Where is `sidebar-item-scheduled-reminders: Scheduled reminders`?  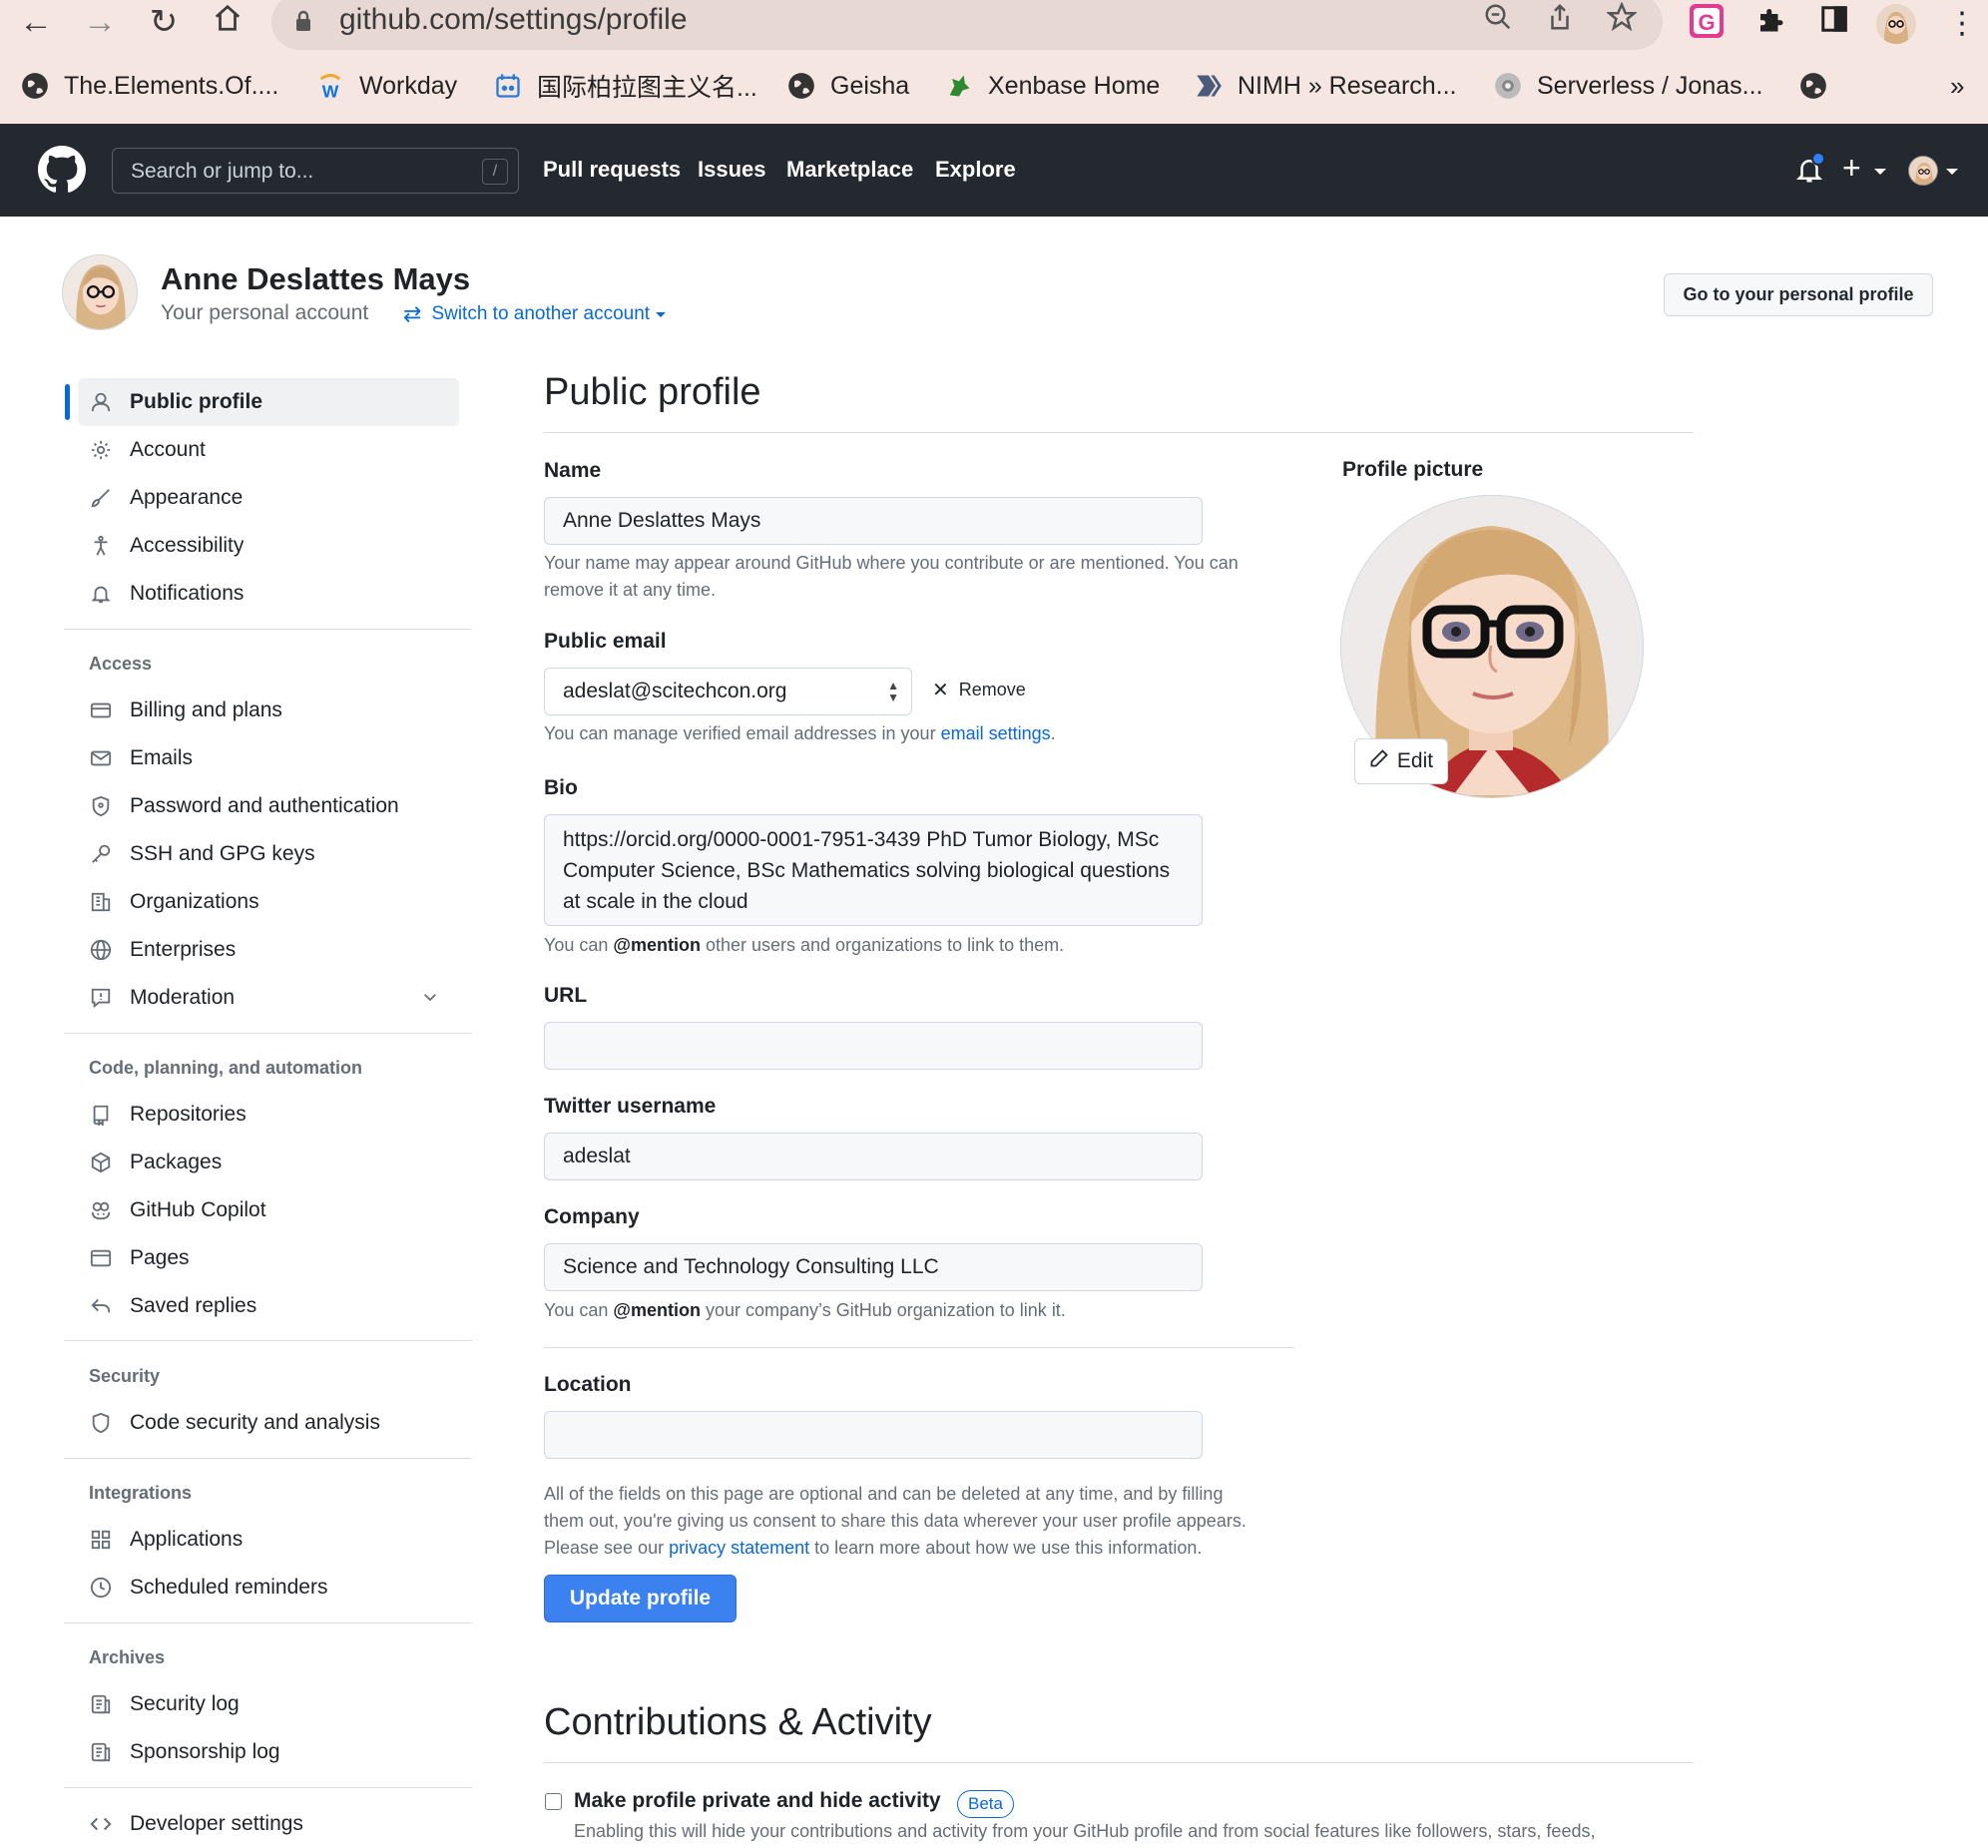
sidebar-item-scheduled-reminders: Scheduled reminders is located at coordinates (268, 1588).